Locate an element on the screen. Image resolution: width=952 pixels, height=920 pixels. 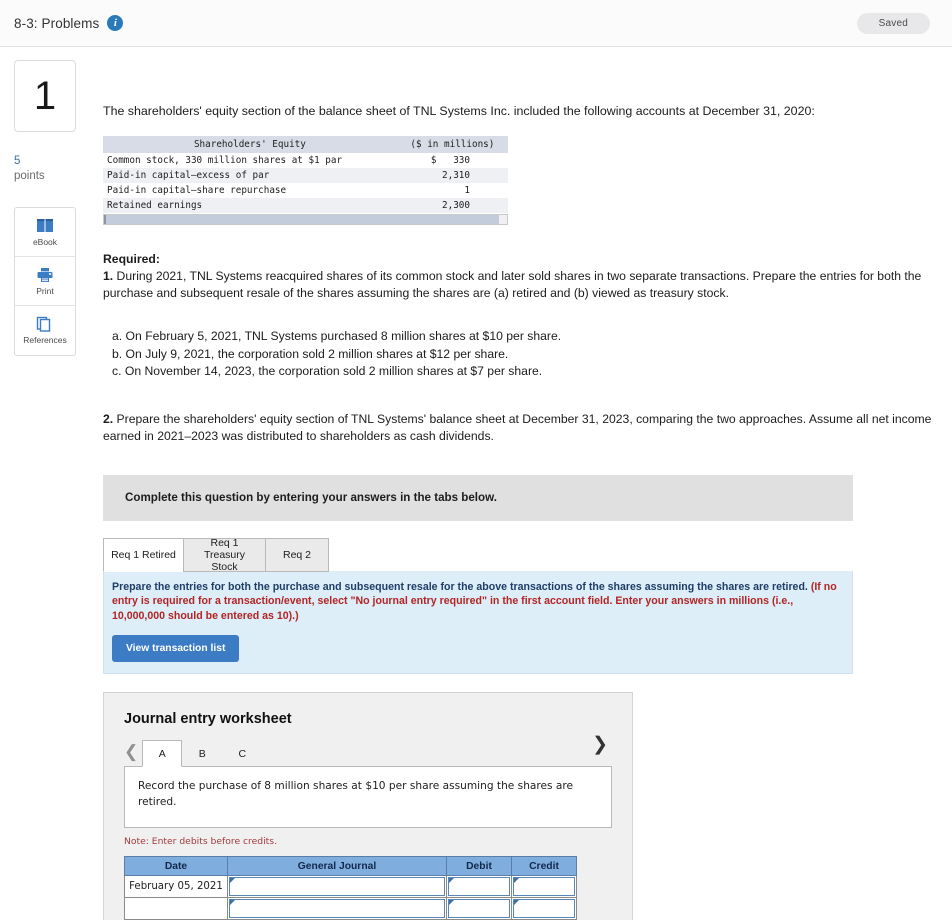
tool-group: eBook Print References is located at coordinates (45, 281).